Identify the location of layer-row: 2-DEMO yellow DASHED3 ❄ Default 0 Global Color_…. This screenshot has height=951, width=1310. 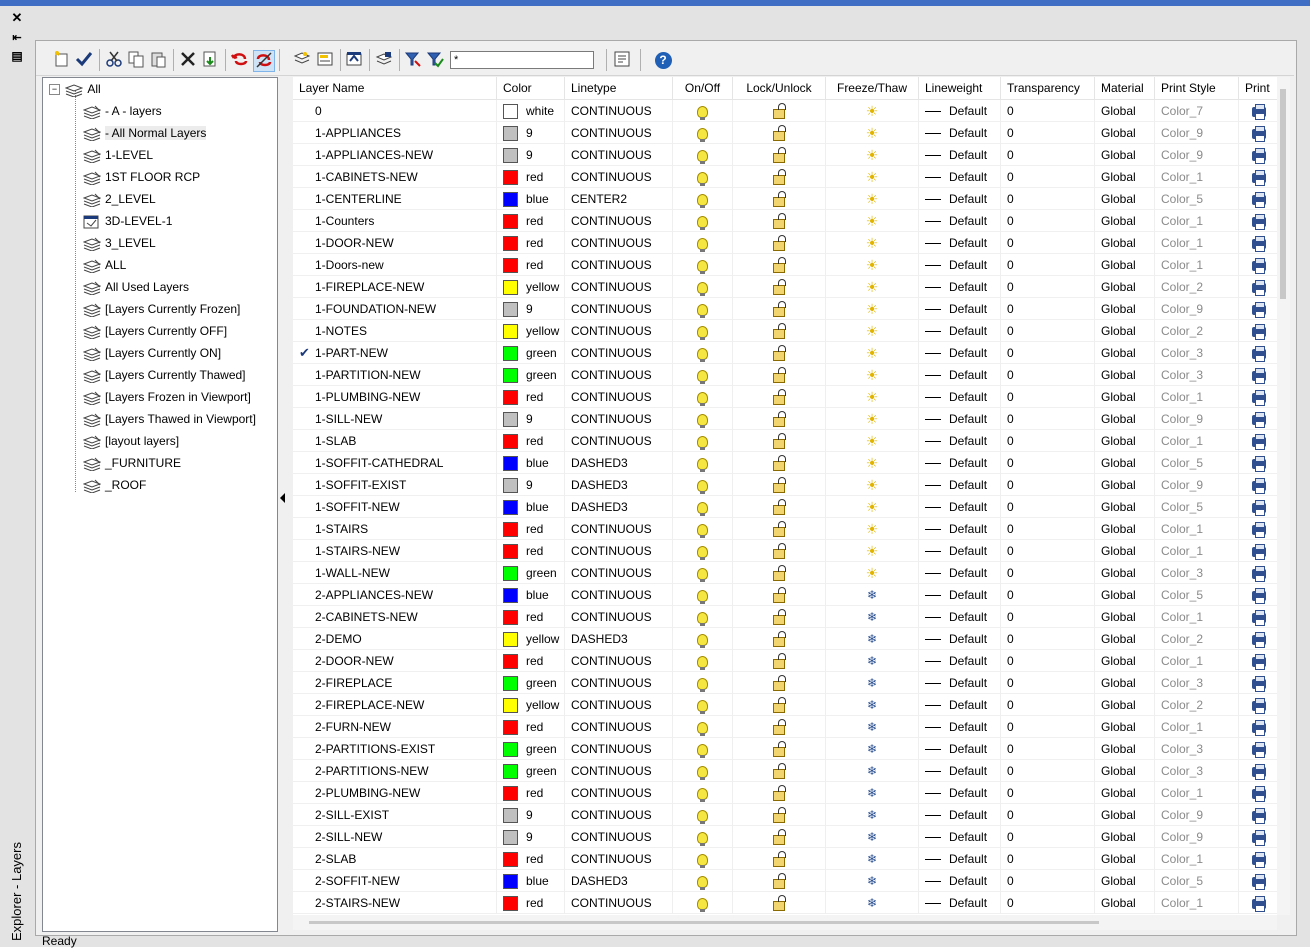
(785, 639).